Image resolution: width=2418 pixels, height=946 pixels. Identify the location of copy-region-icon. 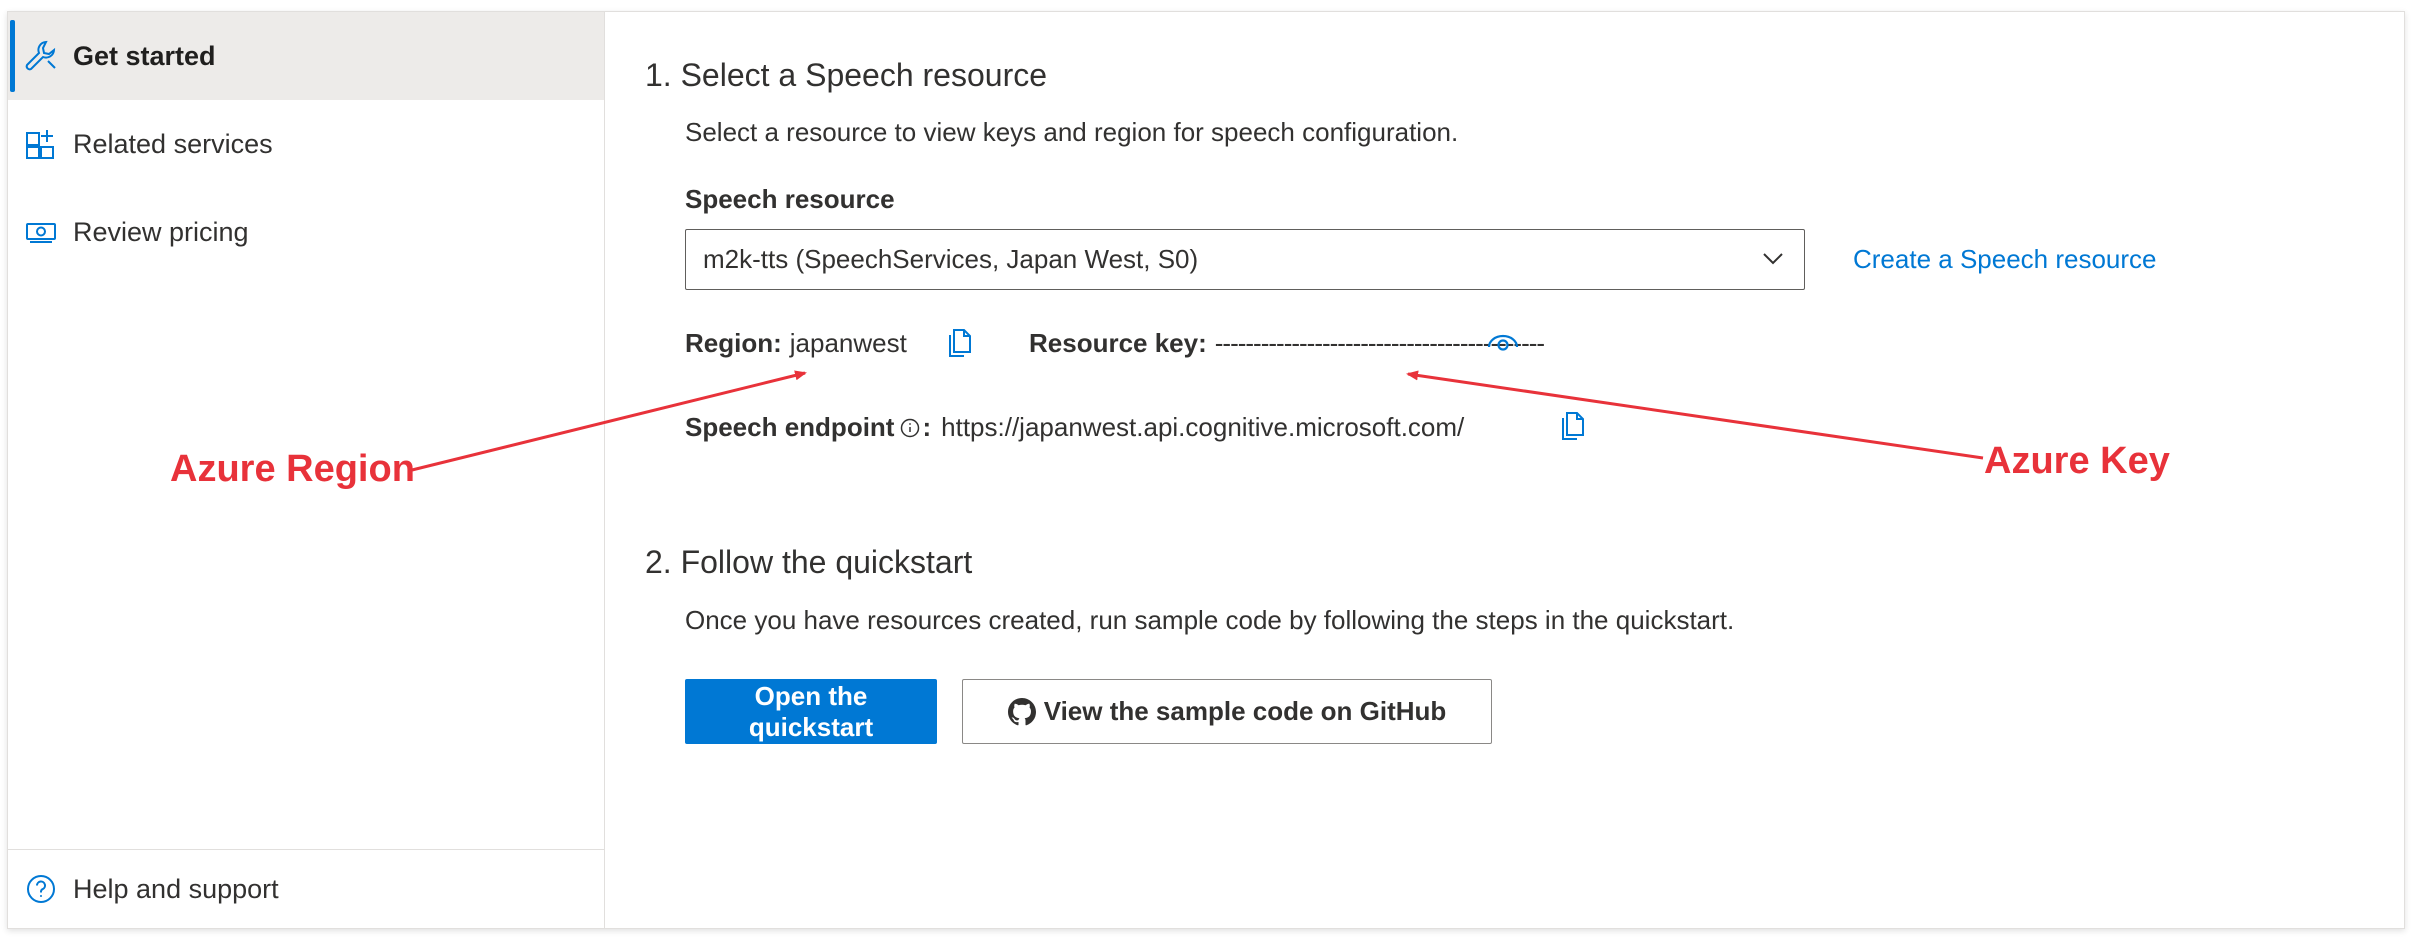
(959, 343).